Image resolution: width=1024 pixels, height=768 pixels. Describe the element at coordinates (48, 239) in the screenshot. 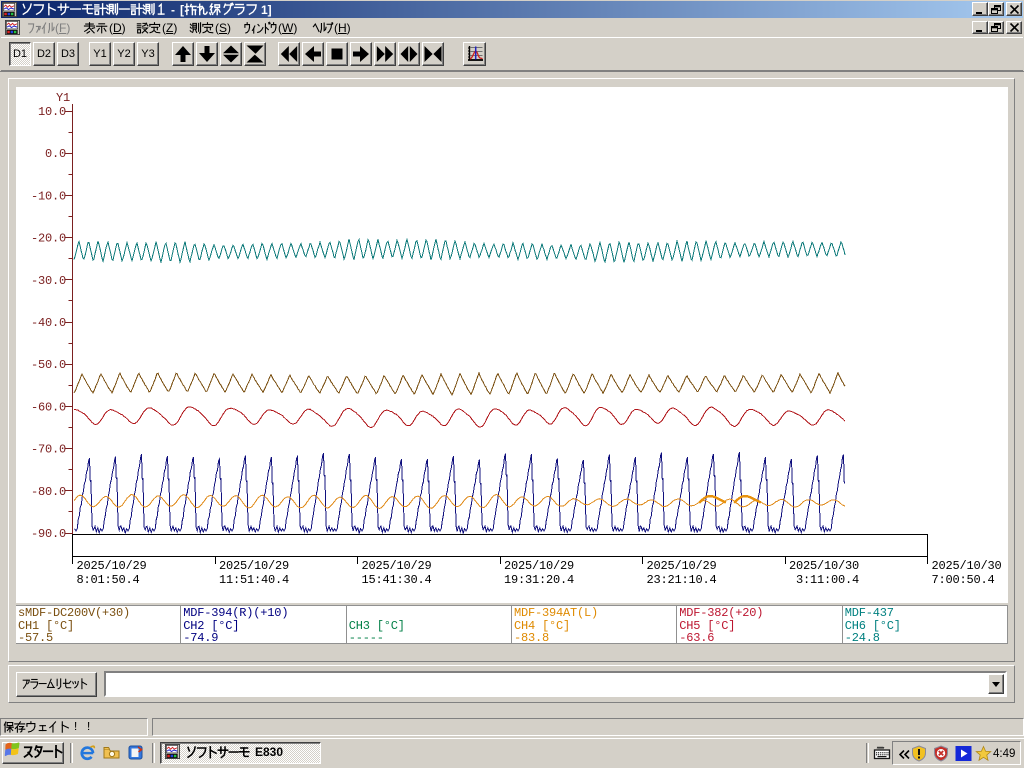

I see `svg-text: -20.0` at that location.